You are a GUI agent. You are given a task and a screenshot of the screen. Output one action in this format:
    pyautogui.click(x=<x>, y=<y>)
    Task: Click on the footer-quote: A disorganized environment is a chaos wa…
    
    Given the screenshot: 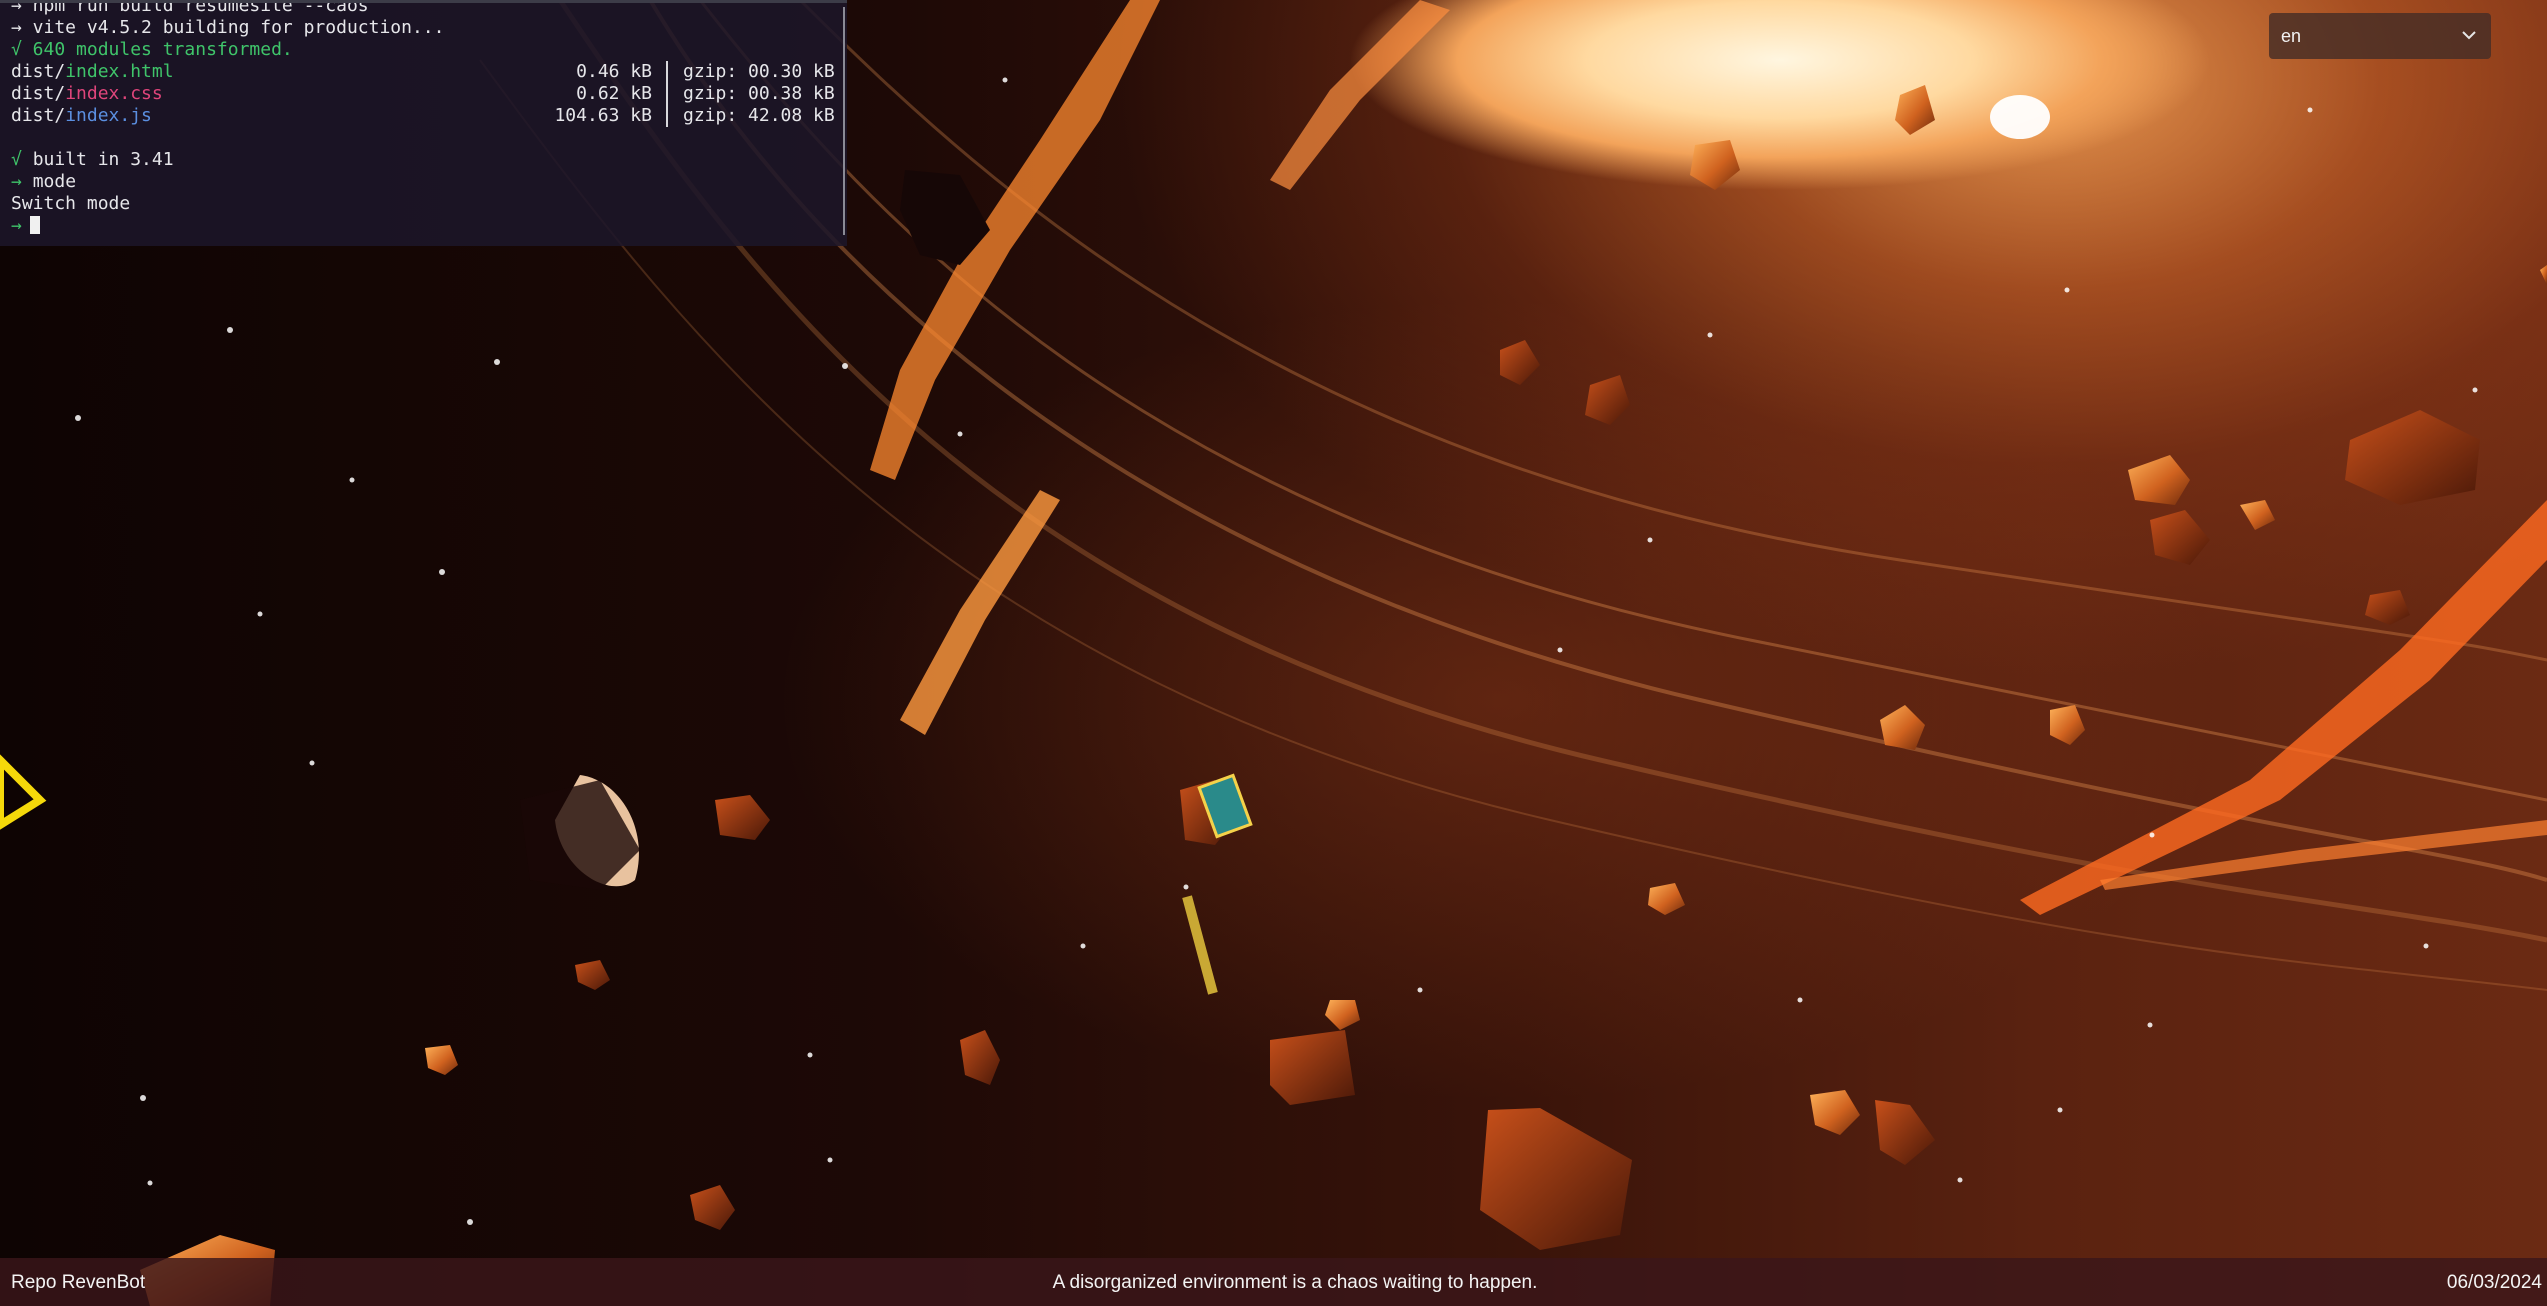 What is the action you would take?
    pyautogui.click(x=1295, y=1282)
    